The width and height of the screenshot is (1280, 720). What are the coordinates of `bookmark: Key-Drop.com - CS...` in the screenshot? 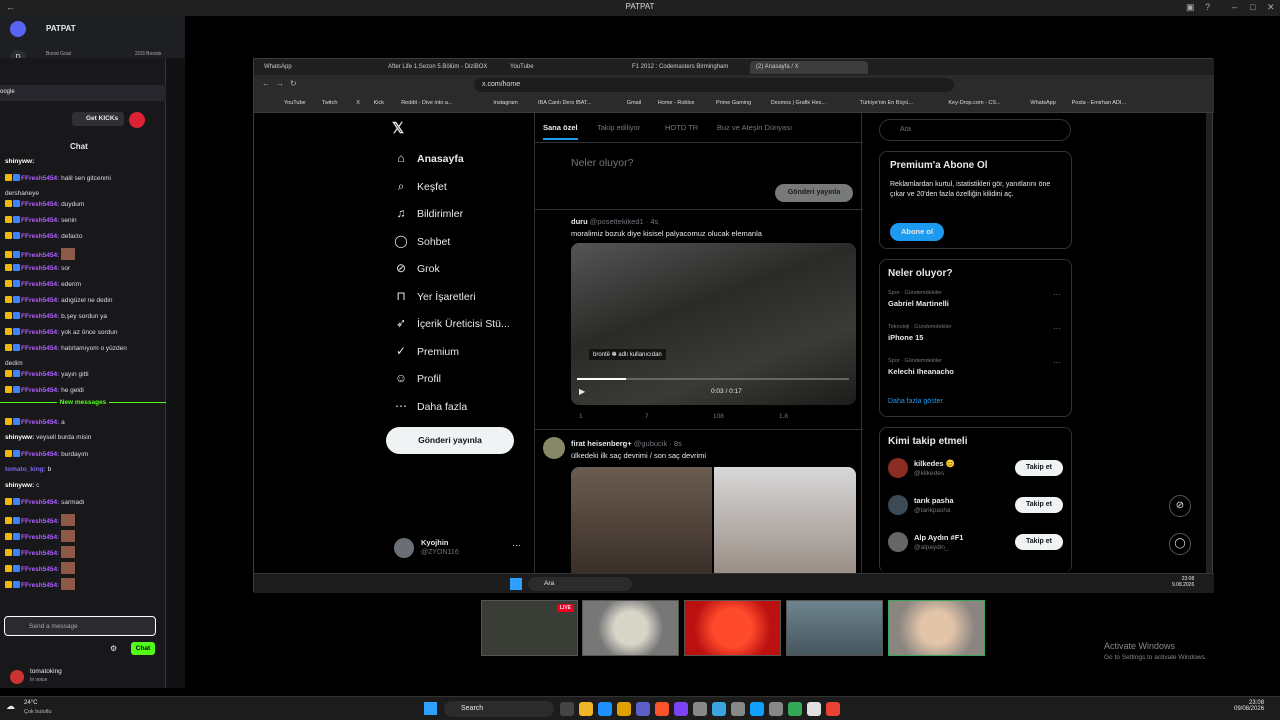 It's located at (974, 103).